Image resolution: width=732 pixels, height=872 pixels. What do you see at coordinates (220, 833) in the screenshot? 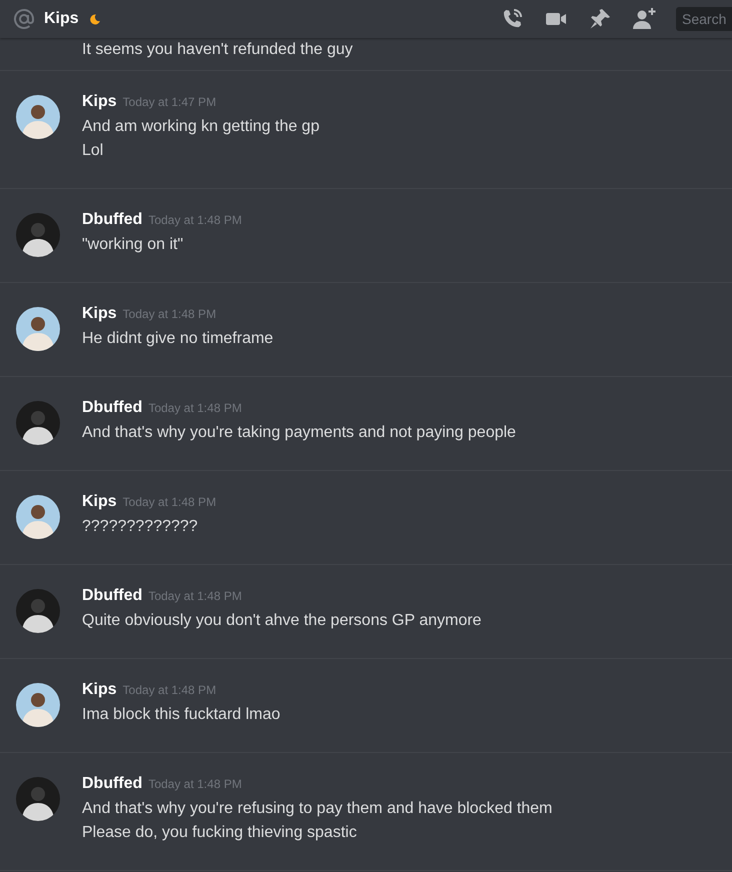
I see `message-text: Please do, you fucking thieving spastic` at bounding box center [220, 833].